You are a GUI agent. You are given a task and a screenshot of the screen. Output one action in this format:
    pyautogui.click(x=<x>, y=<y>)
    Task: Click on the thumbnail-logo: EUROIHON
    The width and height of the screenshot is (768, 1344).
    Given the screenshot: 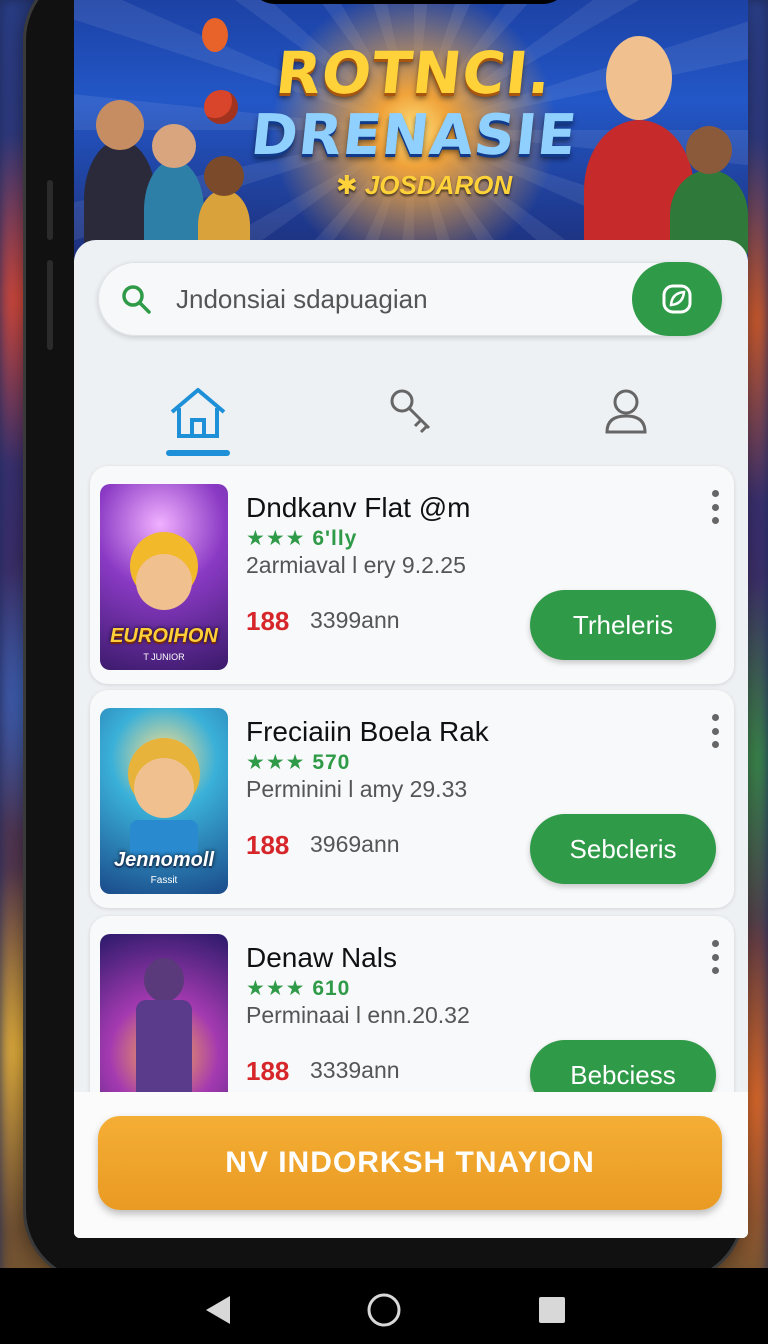 What is the action you would take?
    pyautogui.click(x=164, y=636)
    